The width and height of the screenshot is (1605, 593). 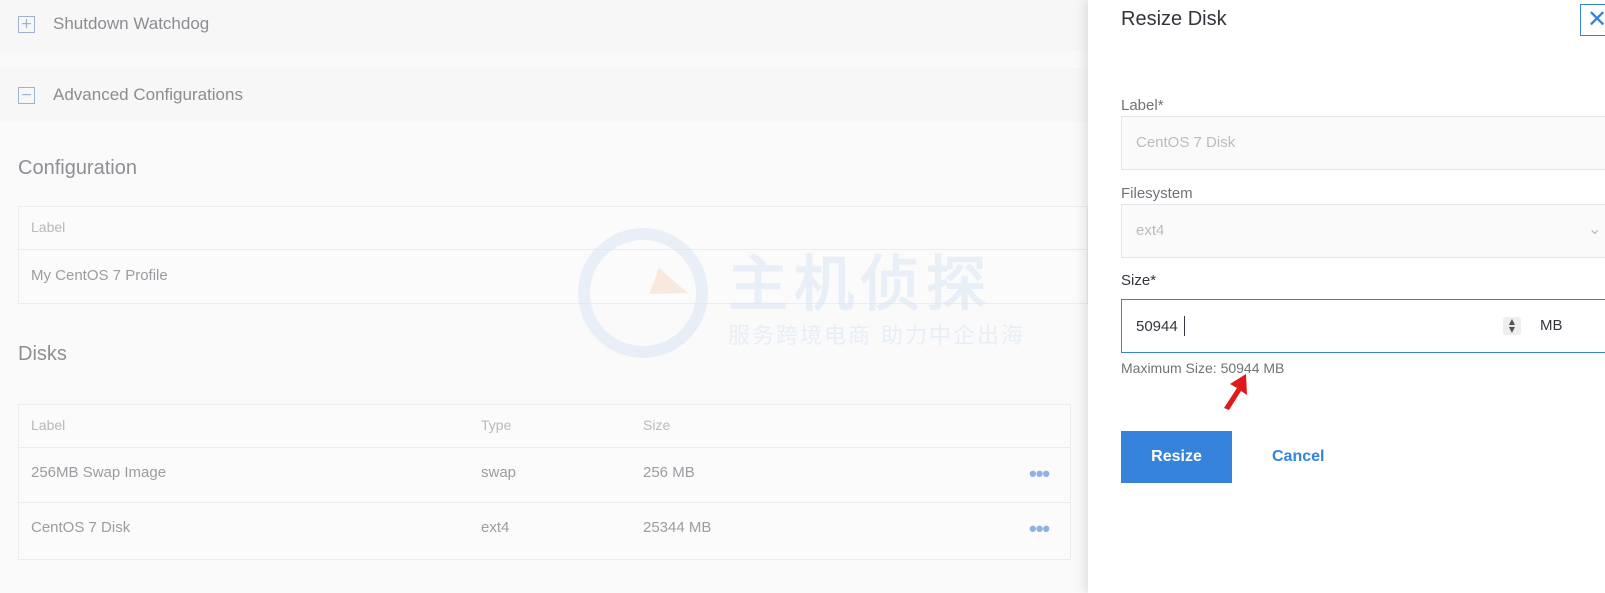 I want to click on disk-size: 256 MB, so click(x=669, y=472).